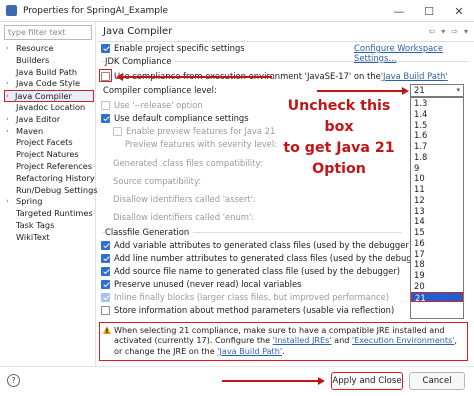 This screenshot has width=474, height=396. Describe the element at coordinates (48, 167) in the screenshot. I see `sidebar-item-project-references: Project References` at that location.